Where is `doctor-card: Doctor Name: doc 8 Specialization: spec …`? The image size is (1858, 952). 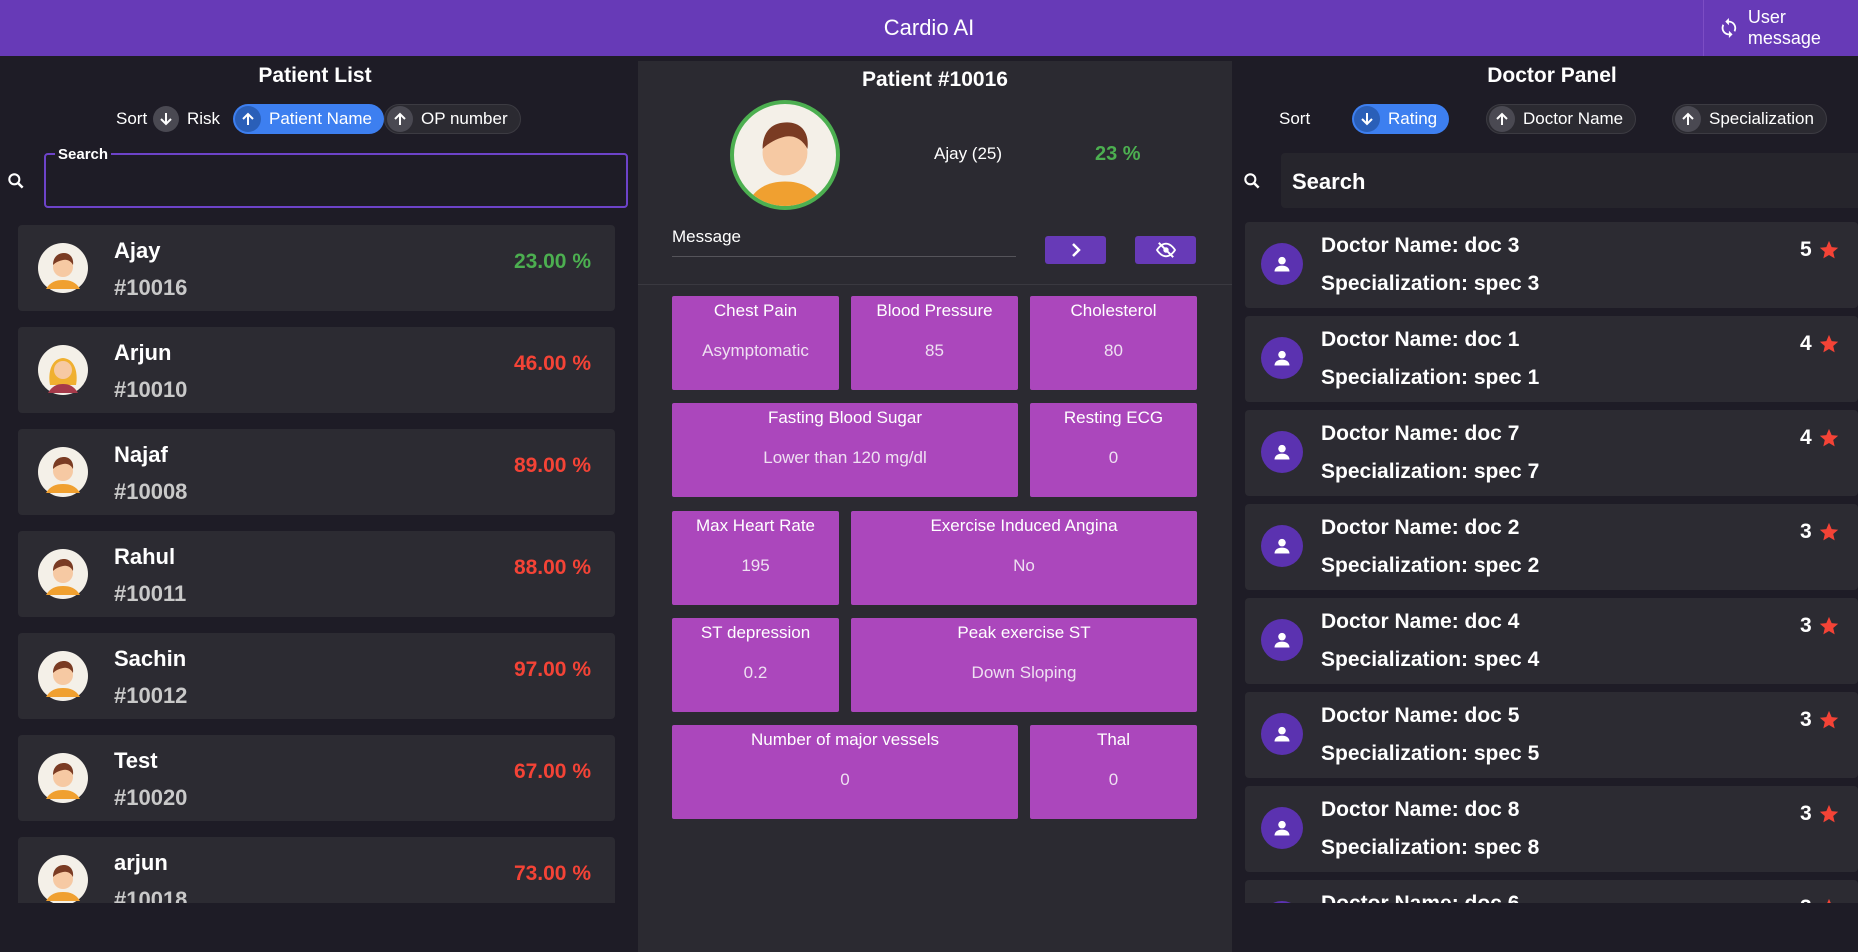 doctor-card: Doctor Name: doc 8 Specialization: spec … is located at coordinates (1551, 829).